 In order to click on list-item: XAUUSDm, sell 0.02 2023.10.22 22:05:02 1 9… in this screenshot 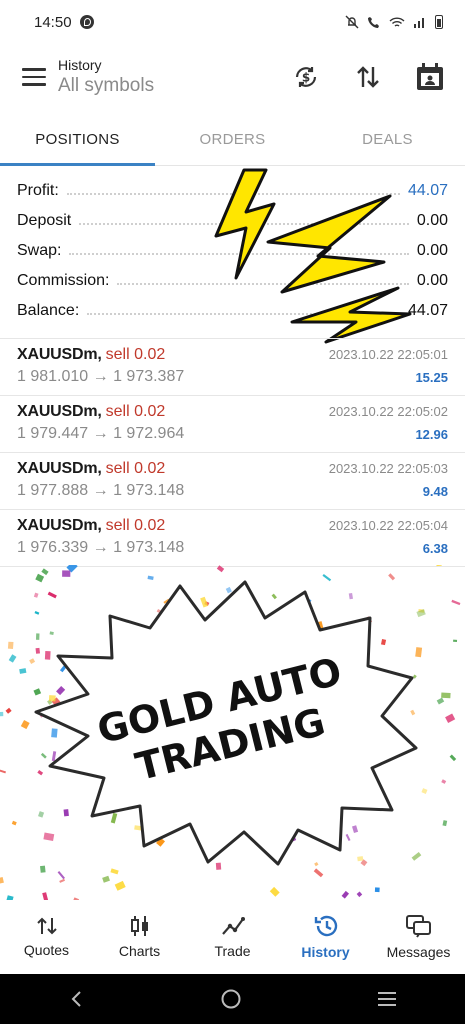, I will do `click(232, 424)`.